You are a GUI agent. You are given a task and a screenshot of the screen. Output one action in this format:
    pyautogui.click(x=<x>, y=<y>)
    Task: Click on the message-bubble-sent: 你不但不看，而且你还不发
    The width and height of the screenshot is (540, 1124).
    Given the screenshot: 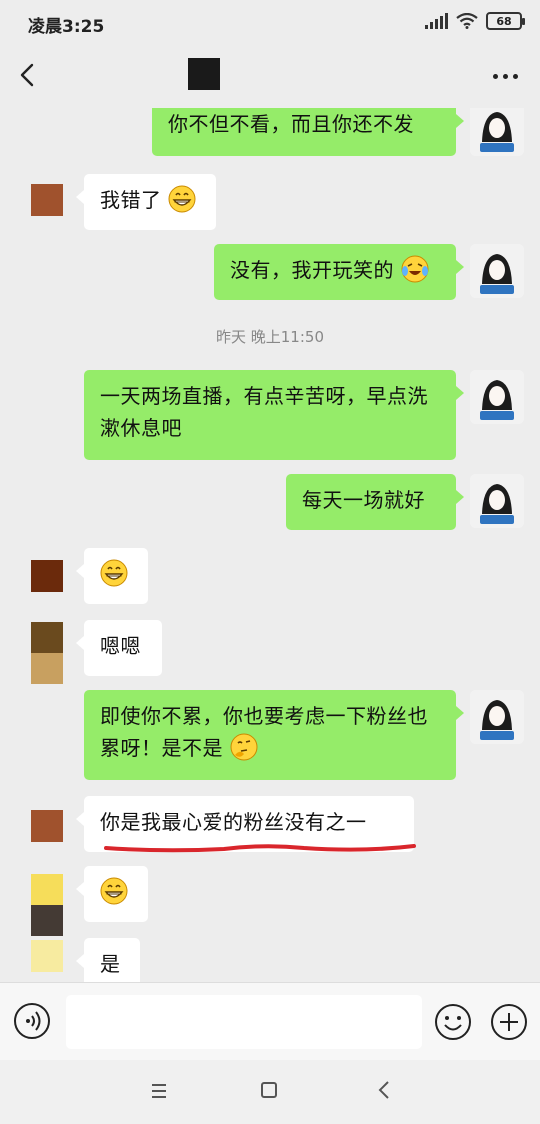 What is the action you would take?
    pyautogui.click(x=308, y=132)
    